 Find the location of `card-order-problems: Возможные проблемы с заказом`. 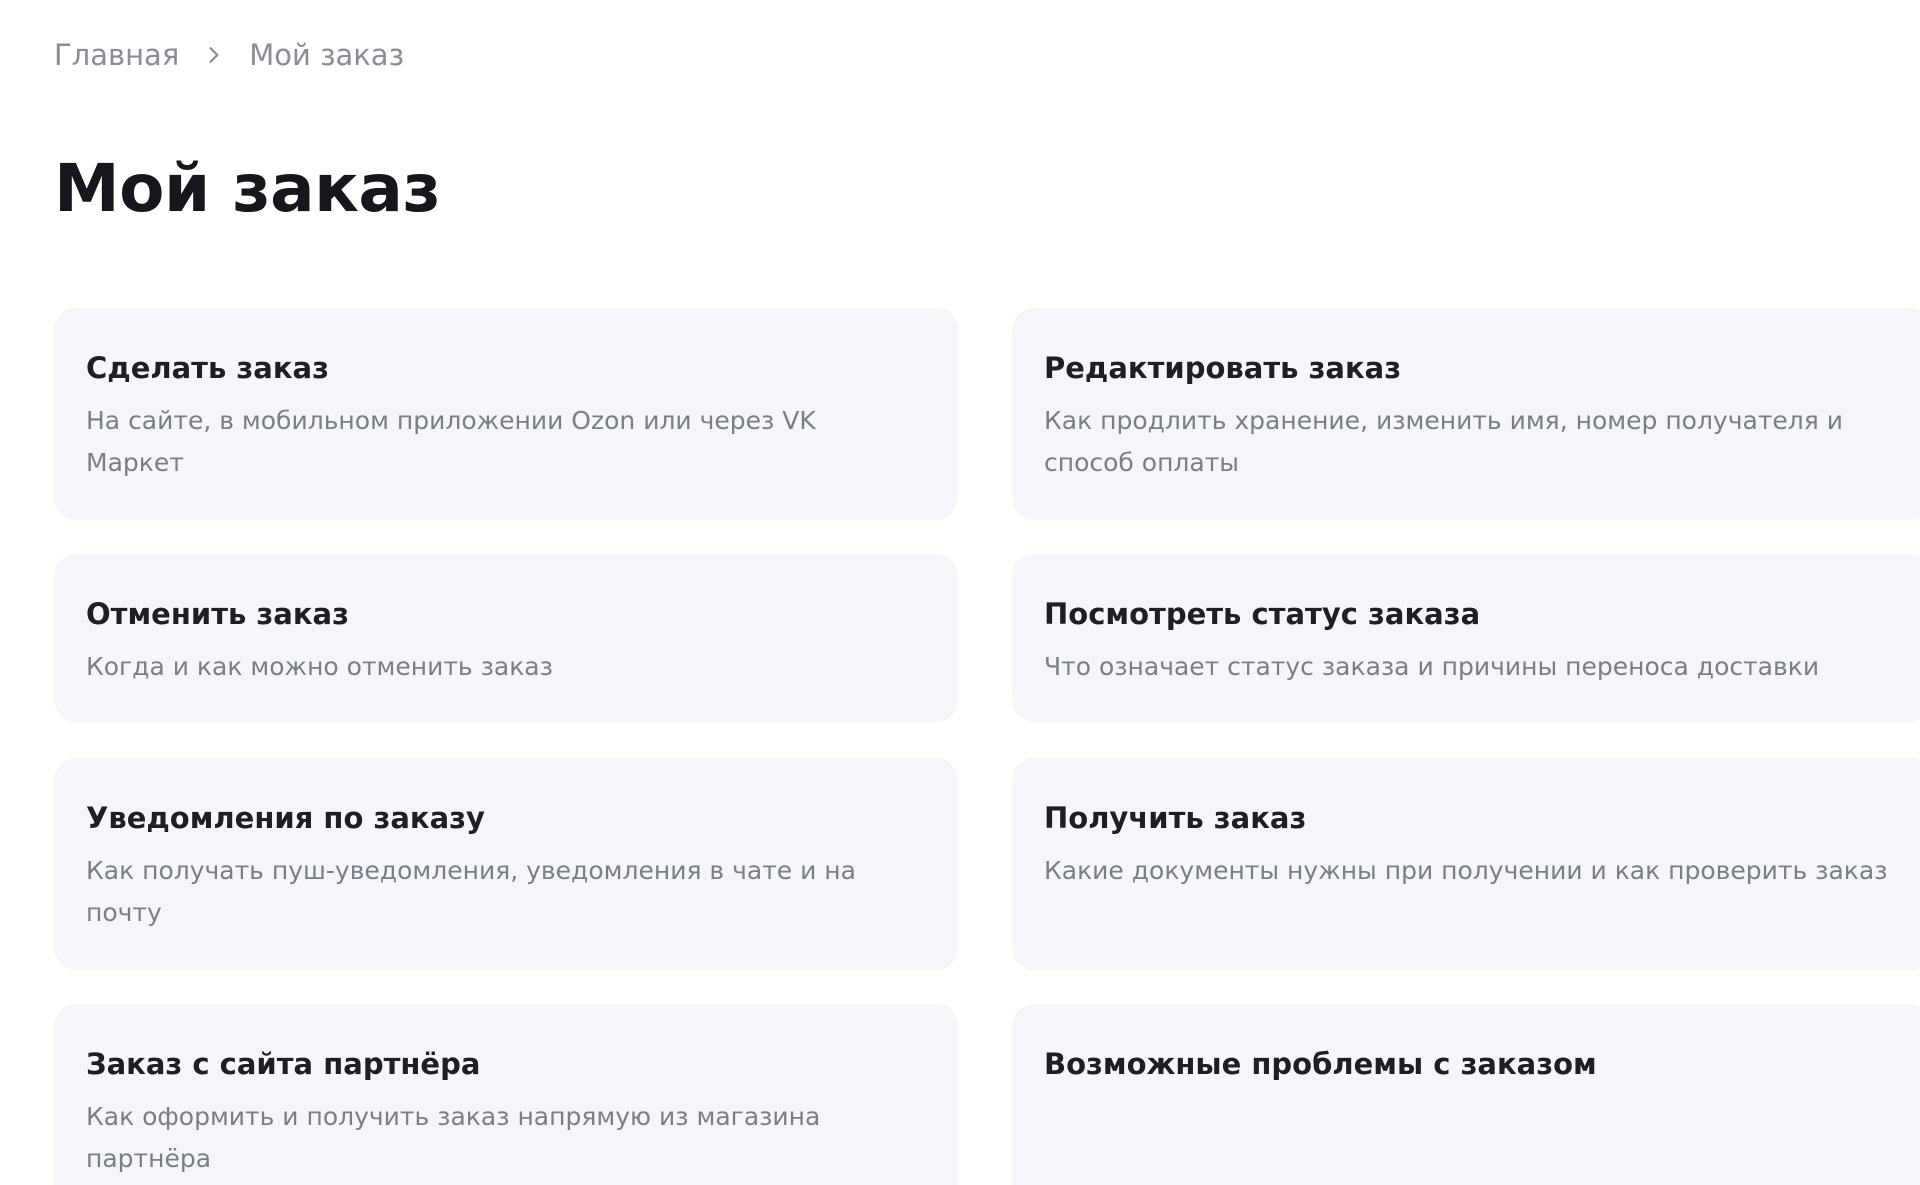

card-order-problems: Возможные проблемы с заказом is located at coordinates (1466, 1094).